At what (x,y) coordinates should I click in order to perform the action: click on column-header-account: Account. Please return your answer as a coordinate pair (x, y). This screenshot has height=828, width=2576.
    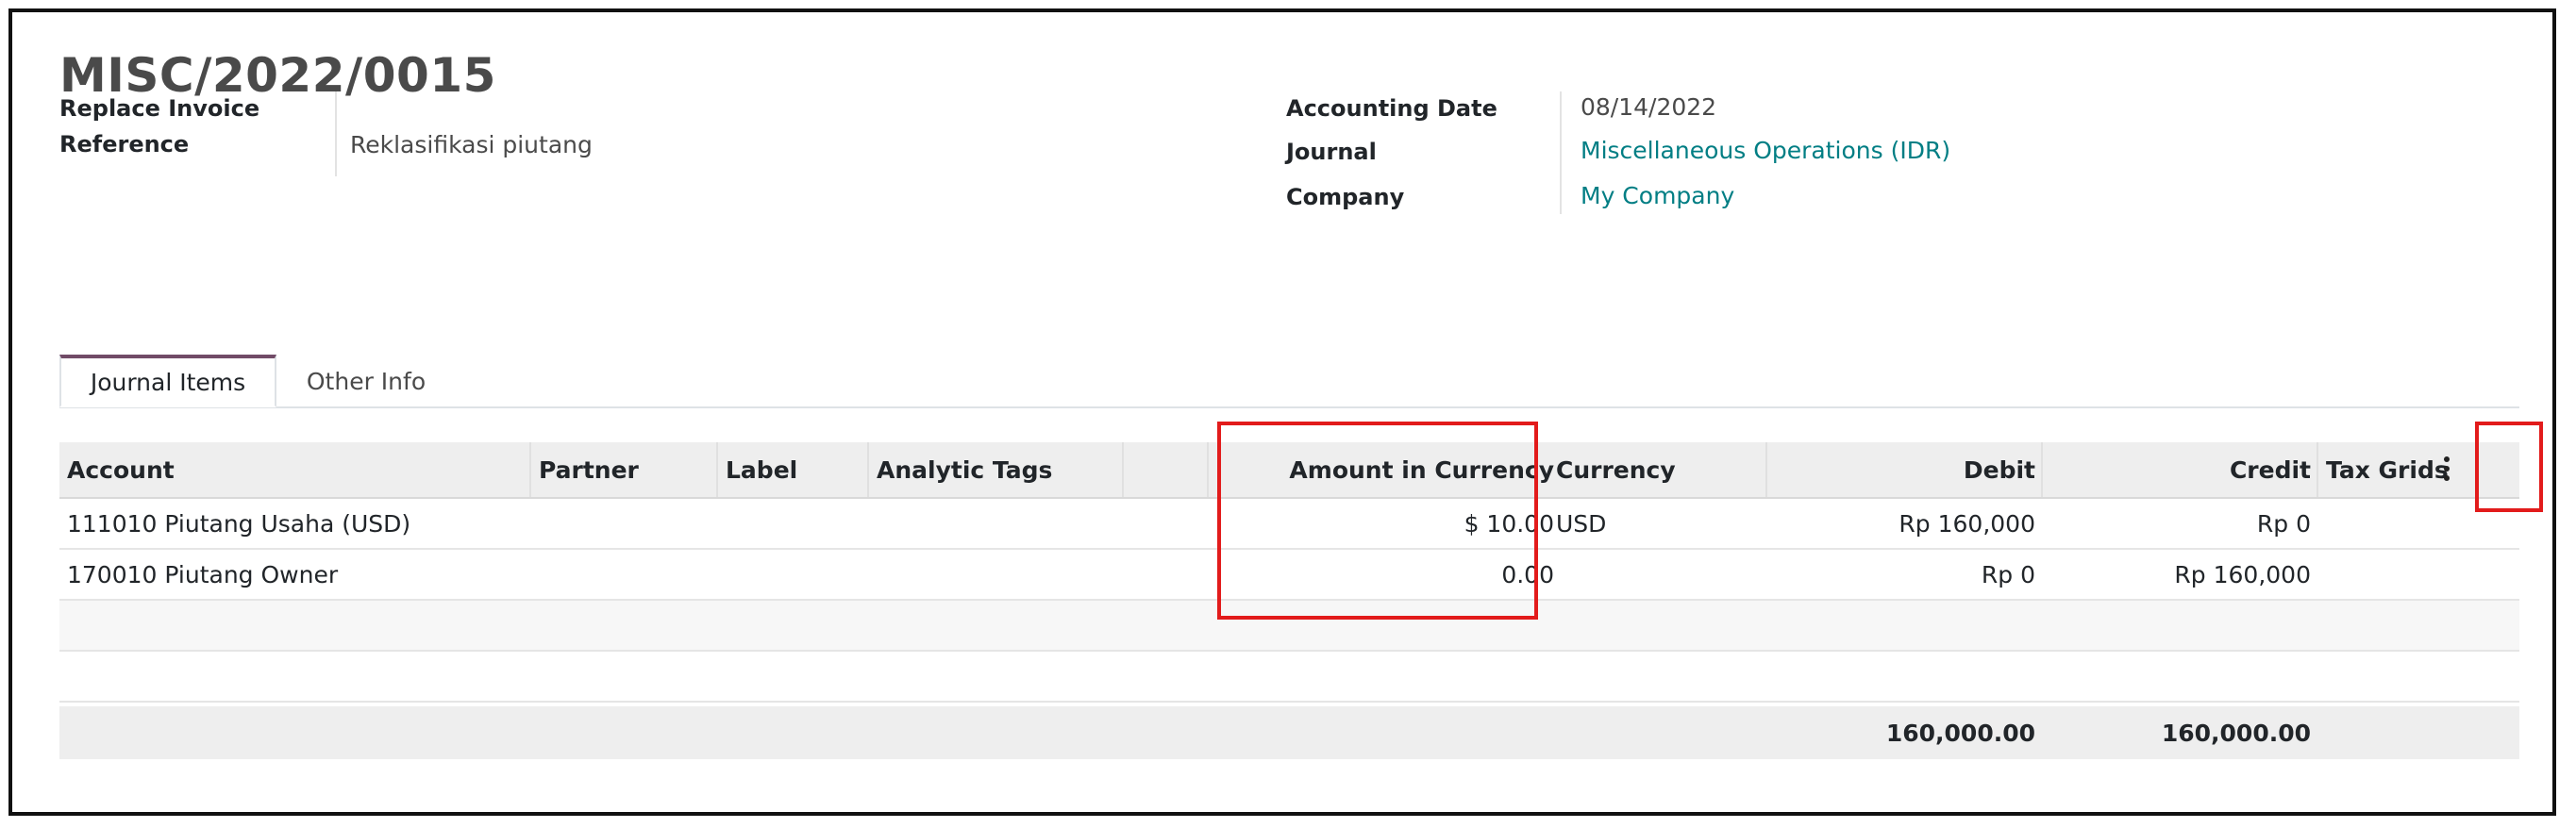
    Looking at the image, I should click on (295, 469).